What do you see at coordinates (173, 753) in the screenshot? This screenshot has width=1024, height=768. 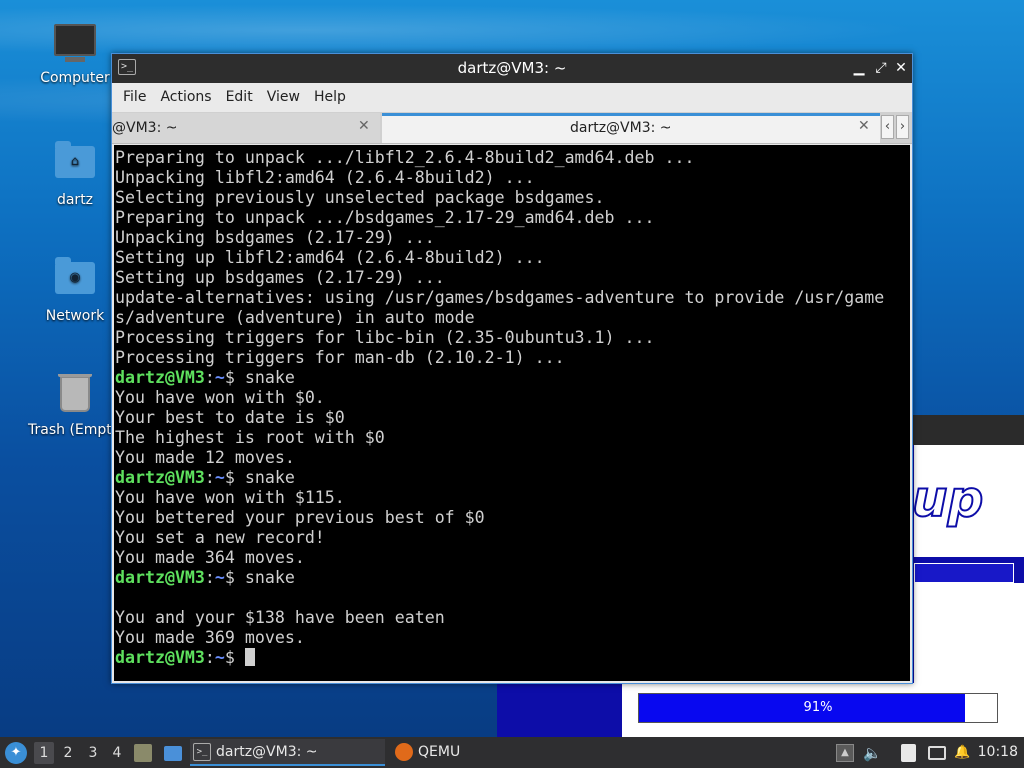 I see `show-desktop-icon` at bounding box center [173, 753].